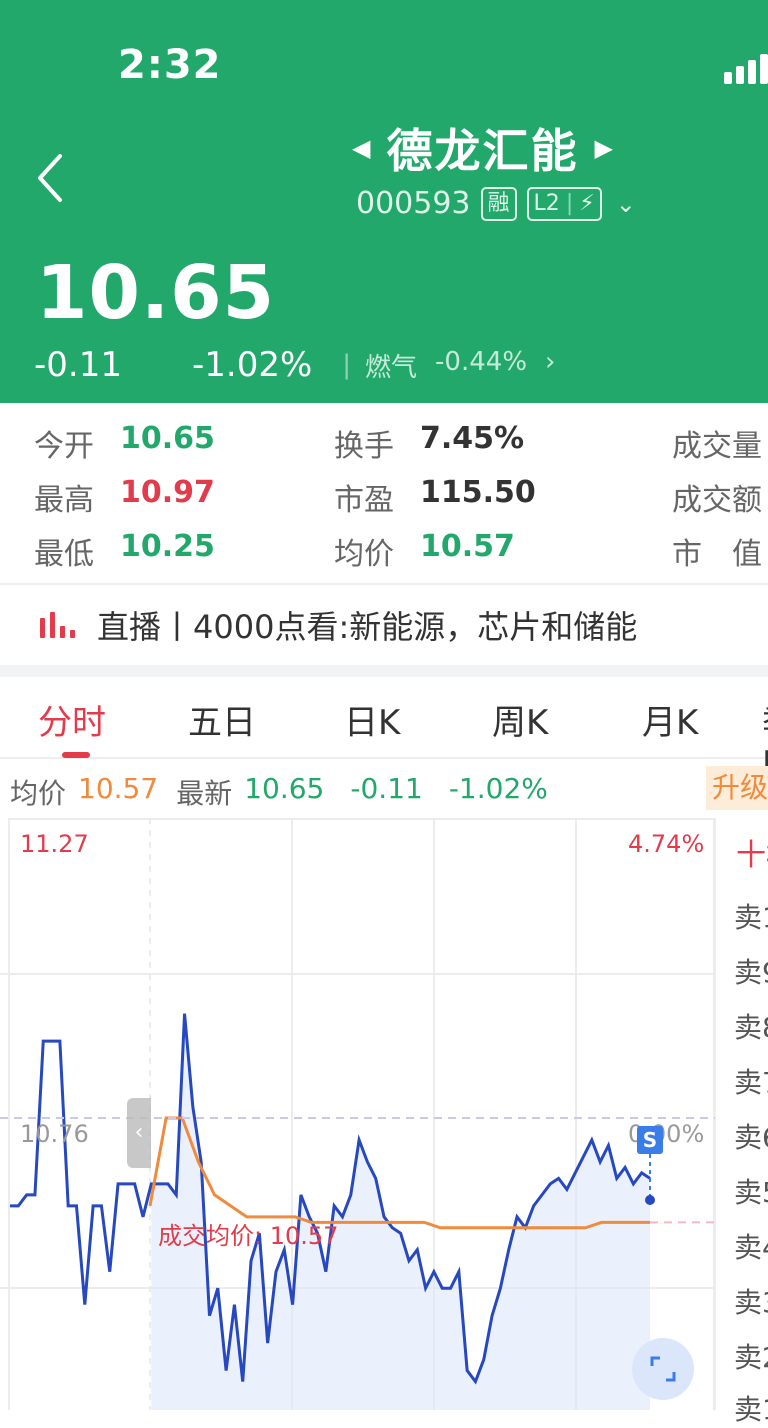 This screenshot has height=1428, width=768. I want to click on chart-info-row: 均价 10.57 最新 10.65 -0.11 -1.02%, so click(279, 792).